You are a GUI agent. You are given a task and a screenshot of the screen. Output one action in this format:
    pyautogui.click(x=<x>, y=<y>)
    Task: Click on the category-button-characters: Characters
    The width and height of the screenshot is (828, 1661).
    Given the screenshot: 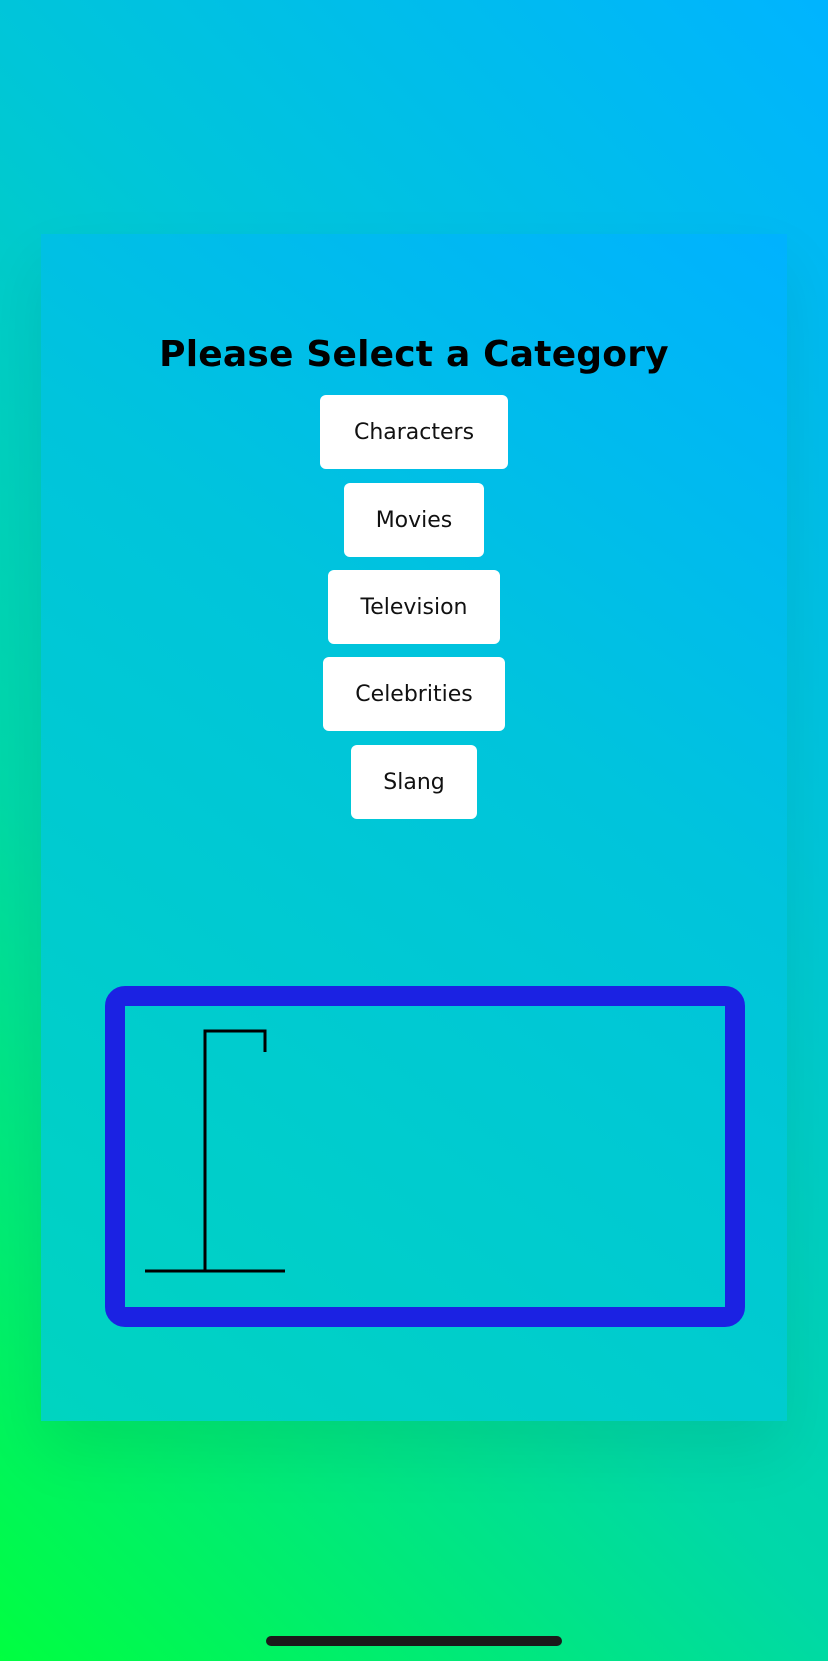 What is the action you would take?
    pyautogui.click(x=414, y=432)
    